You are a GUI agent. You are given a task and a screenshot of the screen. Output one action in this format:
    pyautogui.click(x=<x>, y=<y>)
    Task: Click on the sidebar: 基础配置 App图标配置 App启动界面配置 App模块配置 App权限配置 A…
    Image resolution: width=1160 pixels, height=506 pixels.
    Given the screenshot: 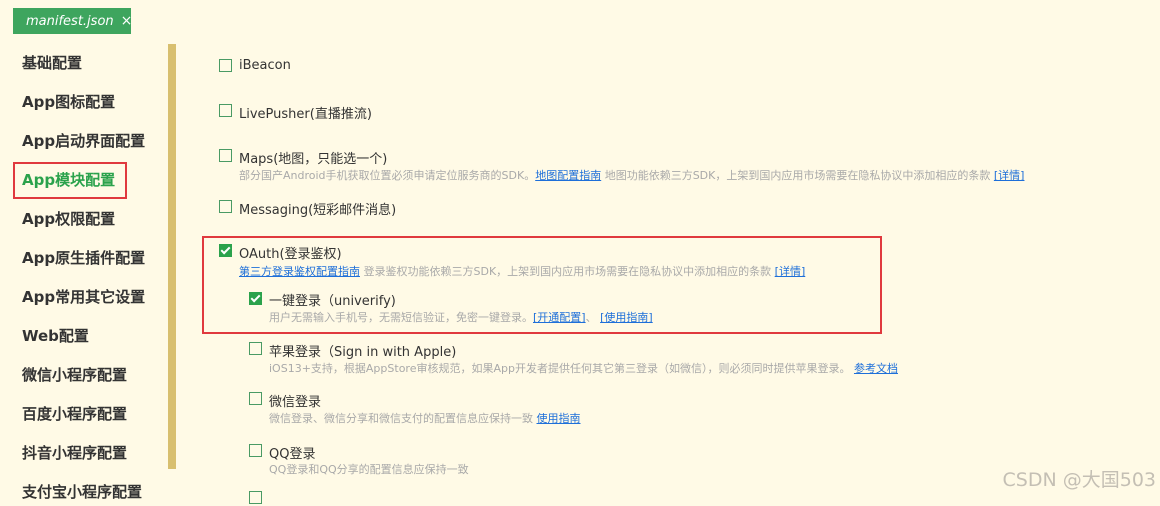 What is the action you would take?
    pyautogui.click(x=84, y=274)
    